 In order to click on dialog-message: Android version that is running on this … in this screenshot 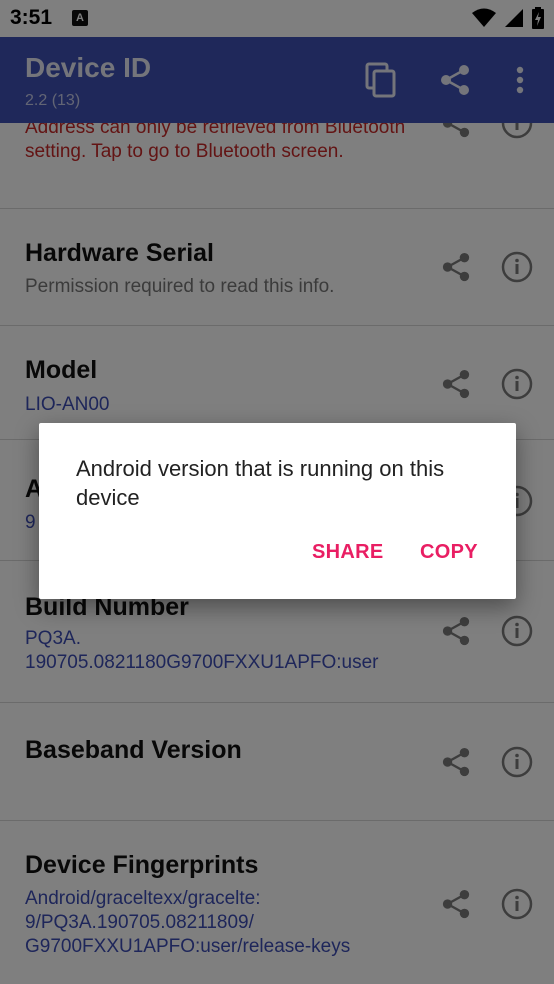, I will do `click(260, 483)`.